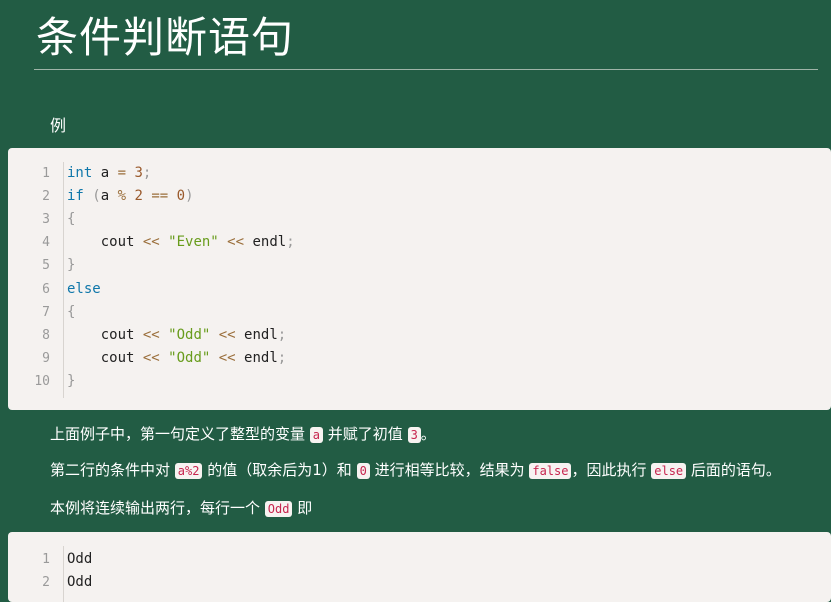 The width and height of the screenshot is (831, 602). What do you see at coordinates (112, 470) in the screenshot?
I see `text: 第二行的条件中对` at bounding box center [112, 470].